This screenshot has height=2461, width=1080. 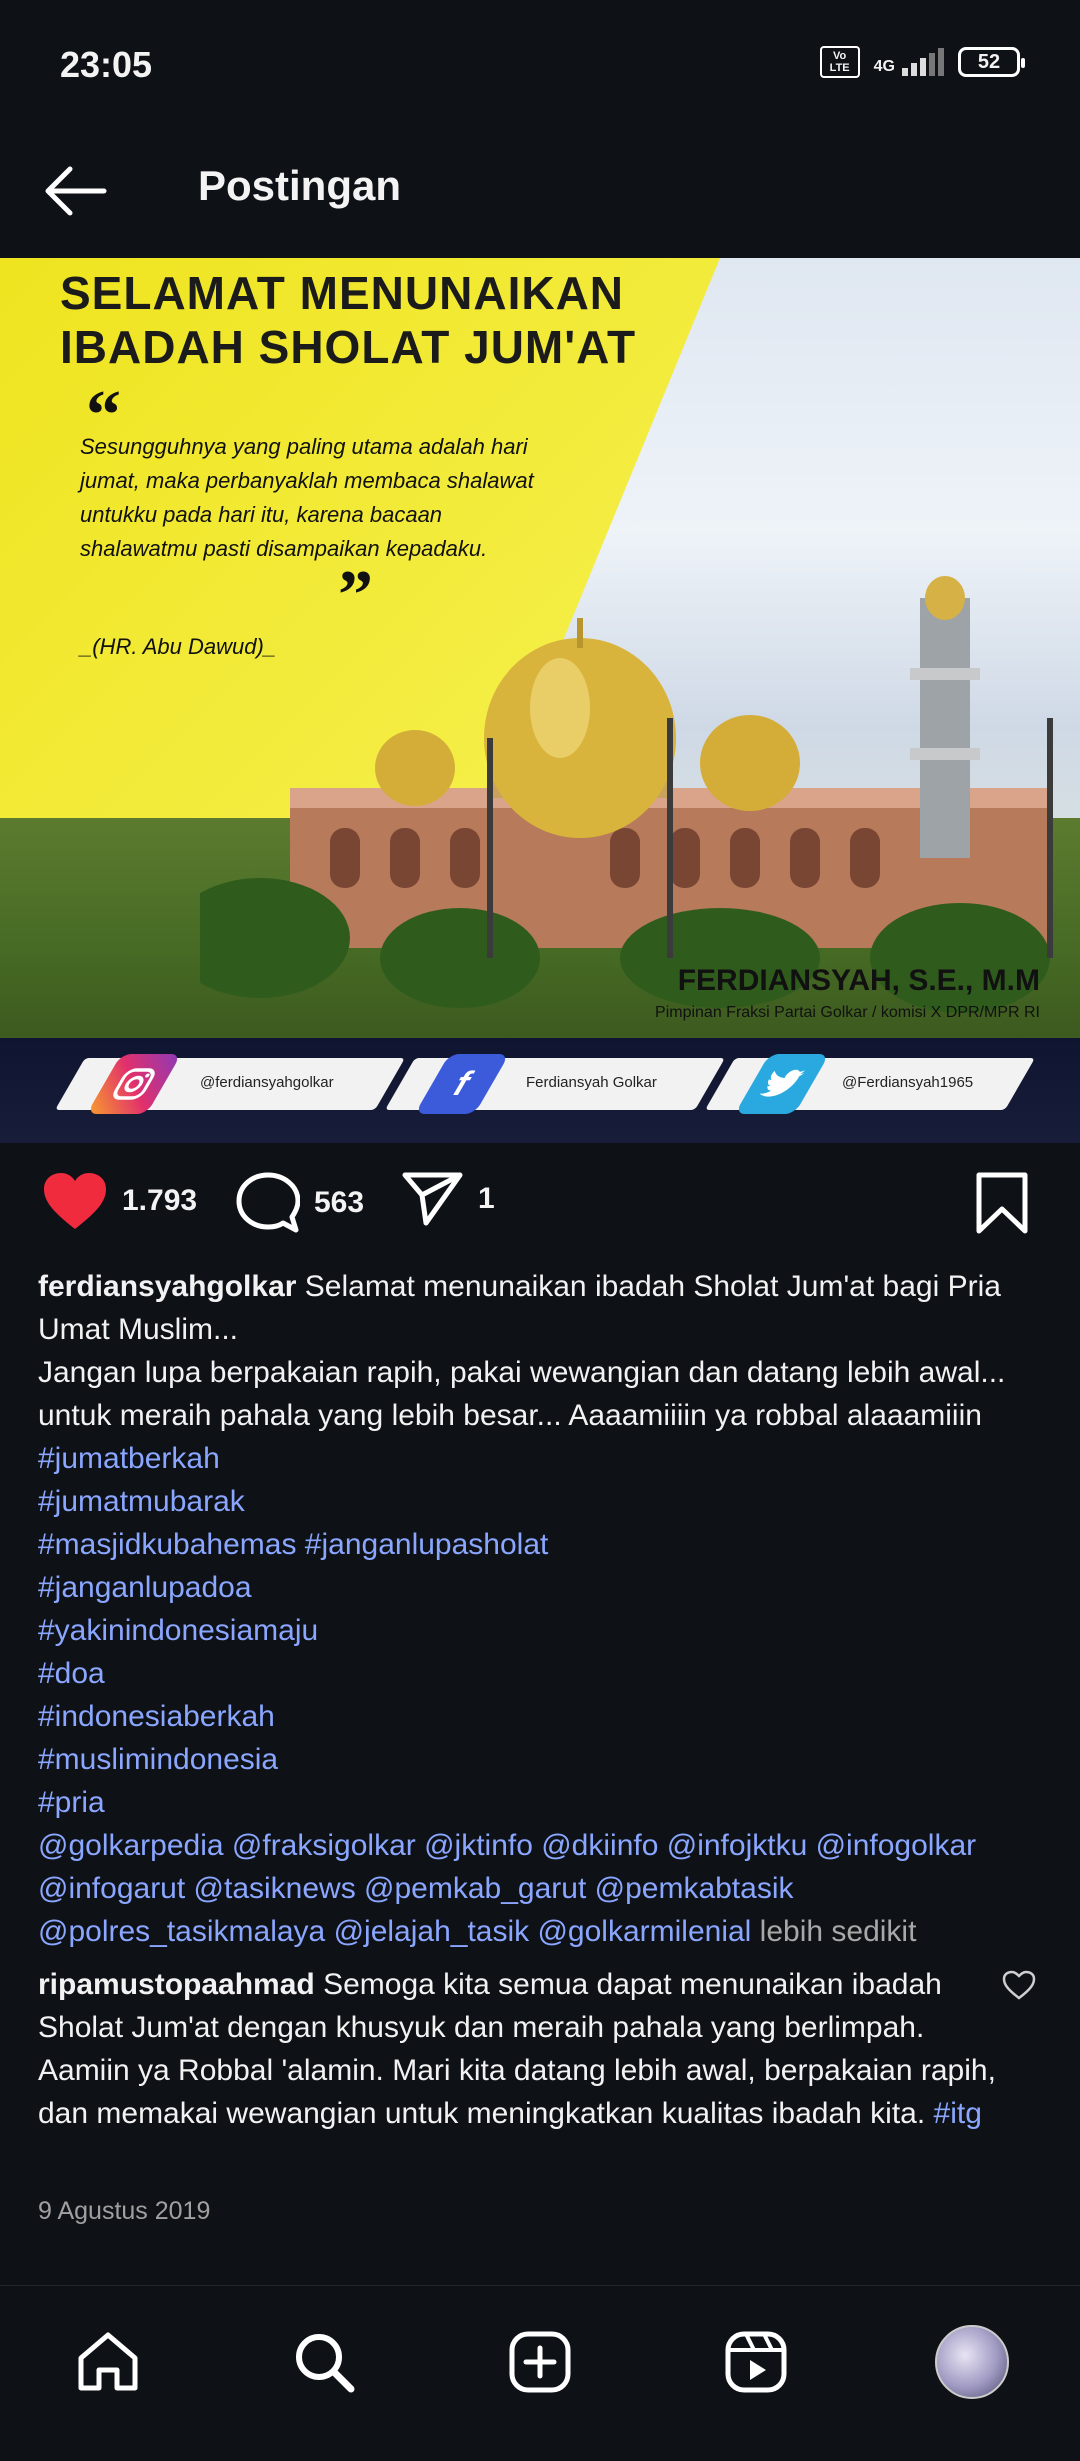 I want to click on volte-icon: Vo LTE, so click(x=839, y=62).